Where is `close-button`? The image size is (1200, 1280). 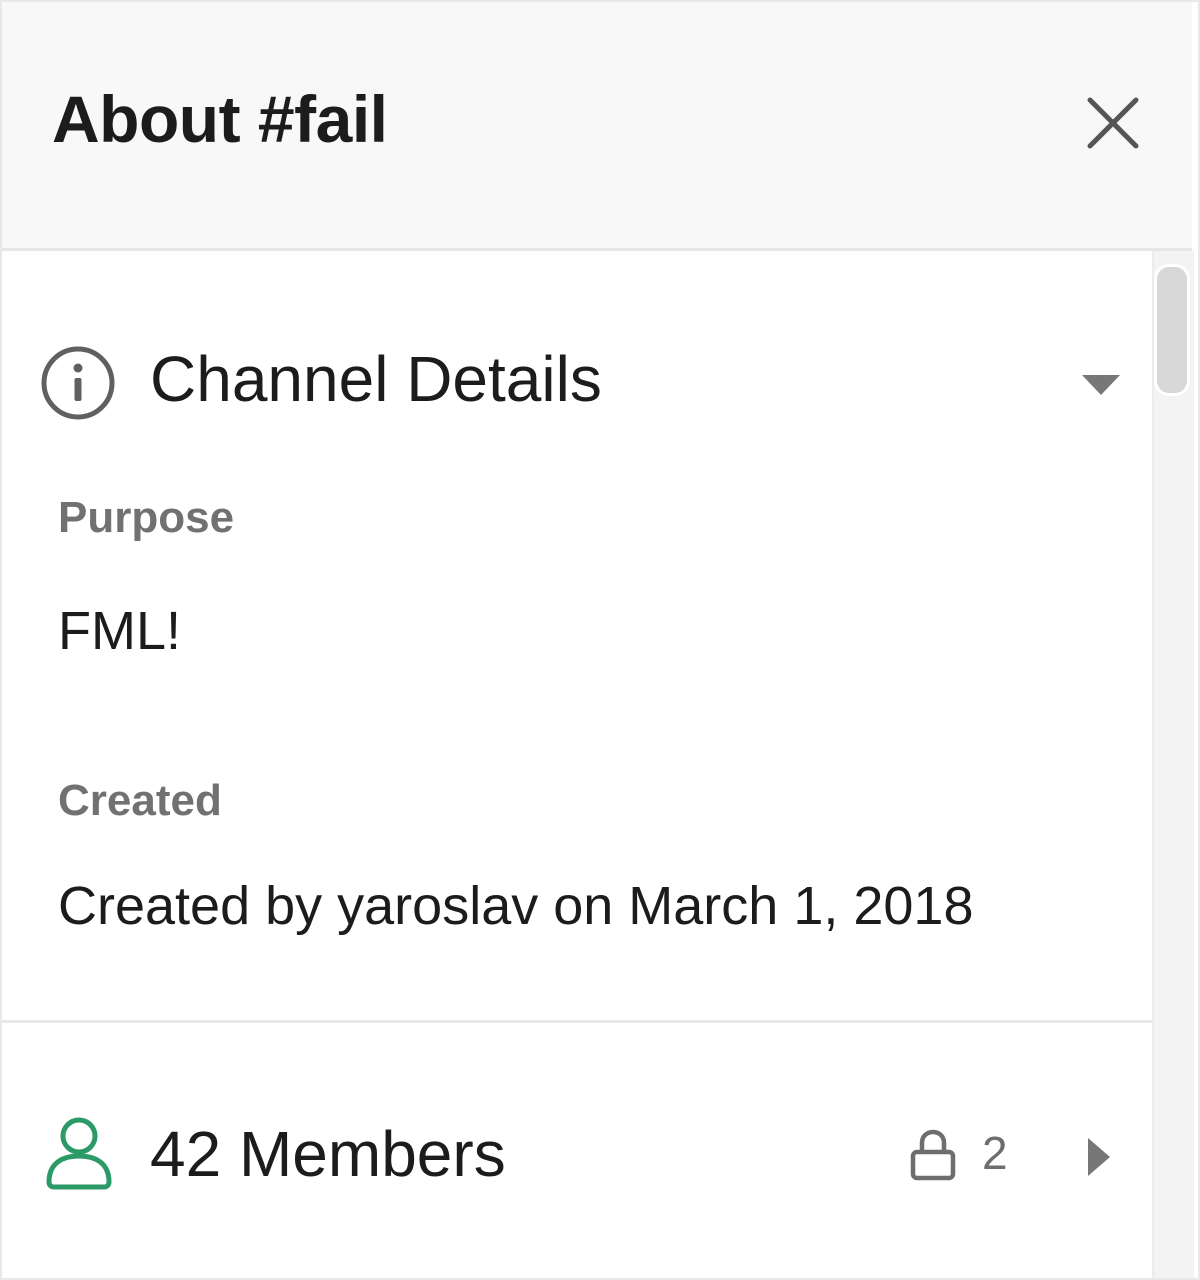
close-button is located at coordinates (1113, 123).